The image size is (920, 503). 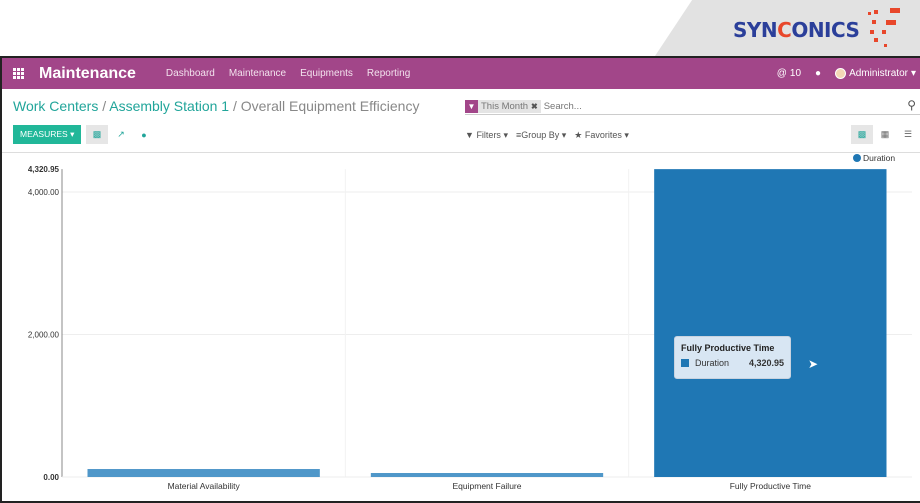 I want to click on x-tick-label: Material Availability, so click(x=204, y=486).